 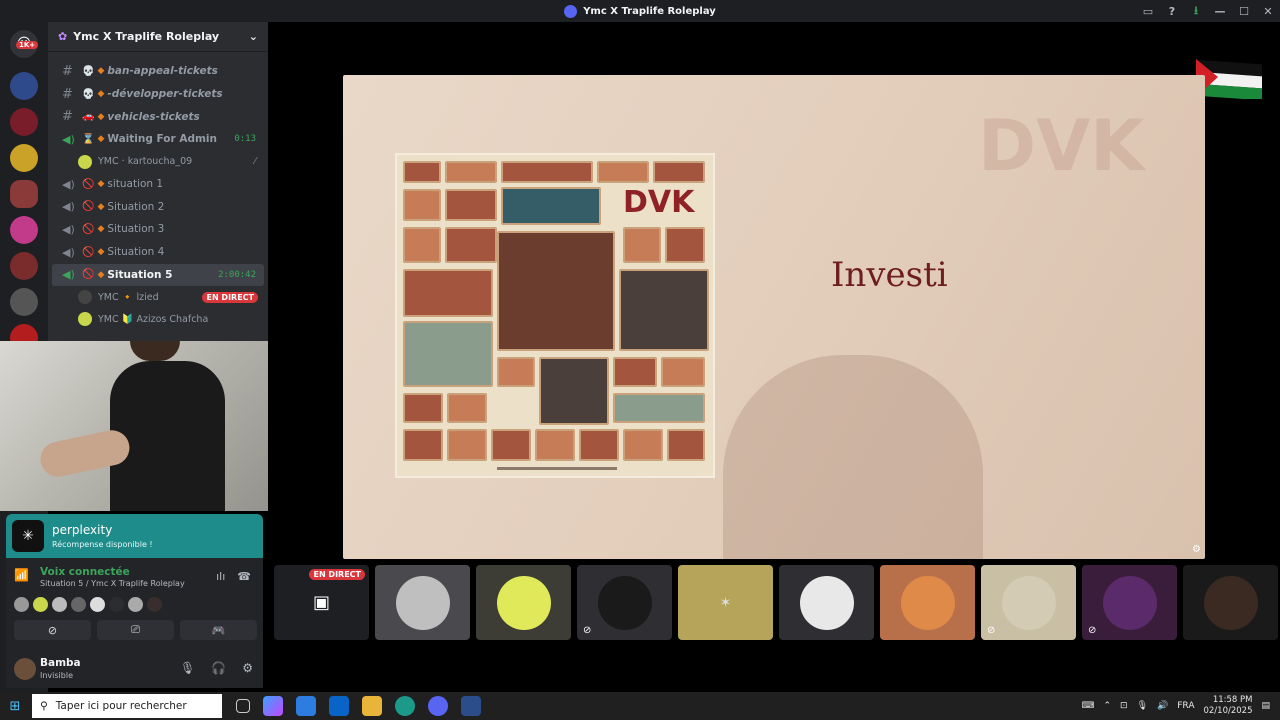 I want to click on guild-header: ✿ Ymc X Traplife Roleplay ⌄, so click(x=158, y=37).